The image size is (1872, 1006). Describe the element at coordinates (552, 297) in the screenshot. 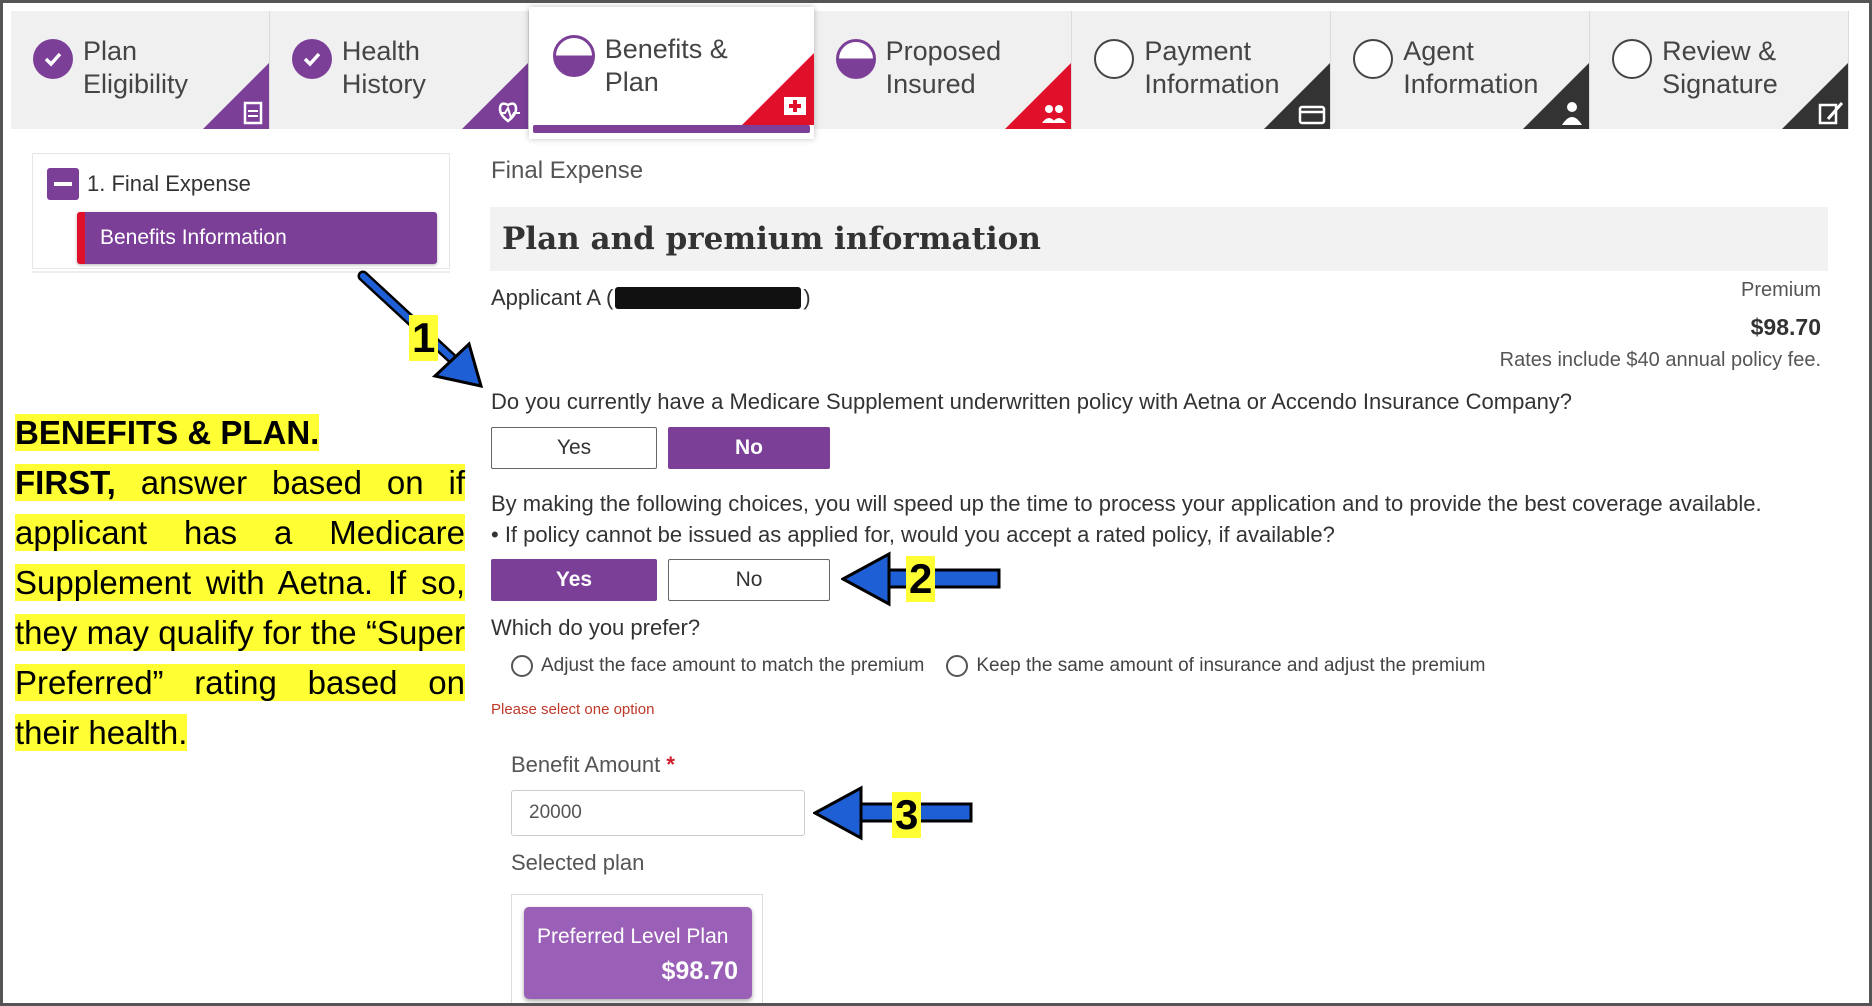

I see `applicant-prefix: Applicant A (` at that location.